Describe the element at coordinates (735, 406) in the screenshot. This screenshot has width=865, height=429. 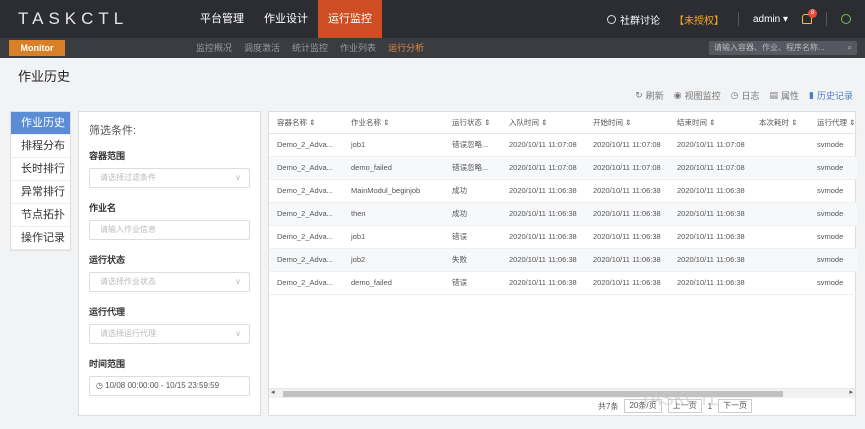
I see `next-page-button: 下一页` at that location.